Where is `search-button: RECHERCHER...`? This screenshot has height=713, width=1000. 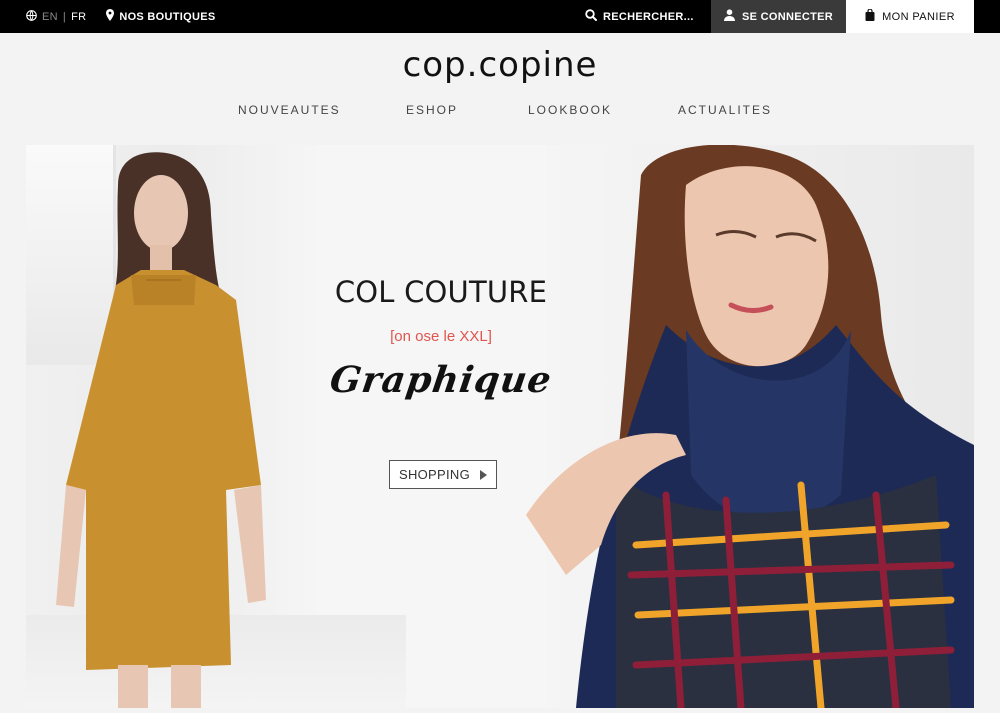
search-button: RECHERCHER... is located at coordinates (639, 16).